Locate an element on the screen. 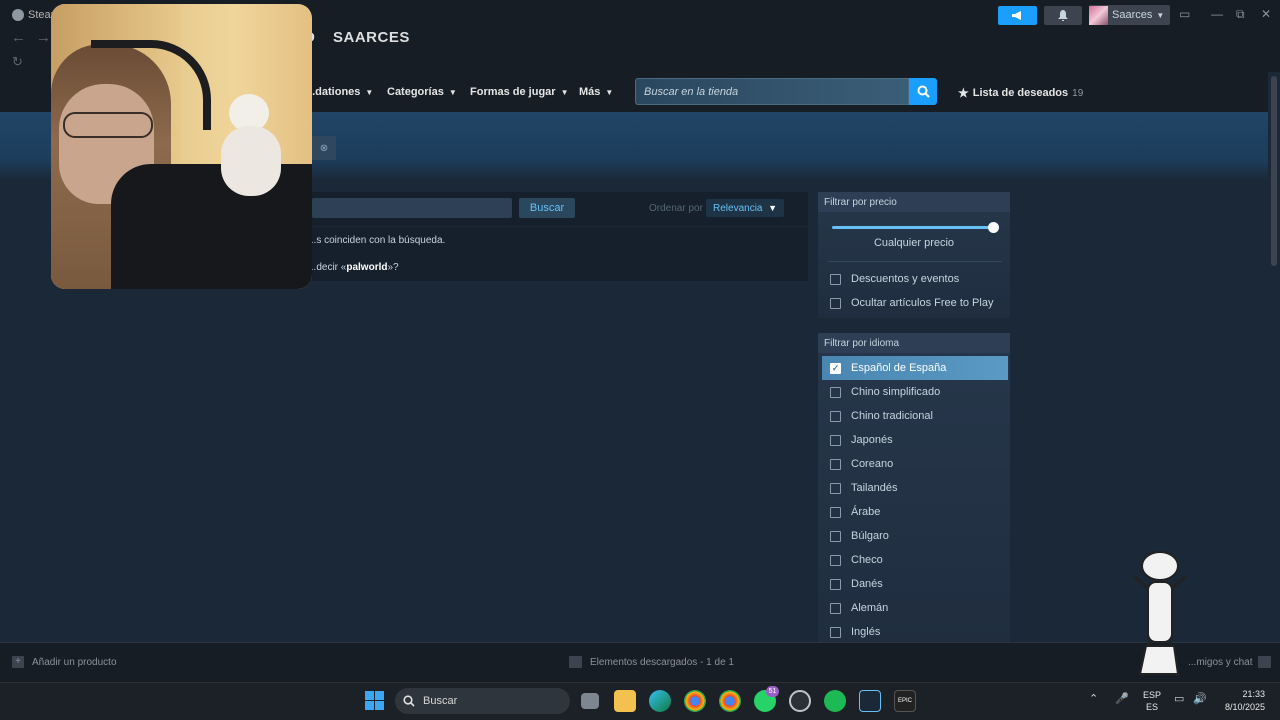 Image resolution: width=1280 pixels, height=720 pixels. nav-recommendations: ...dationes ▼ is located at coordinates (339, 92).